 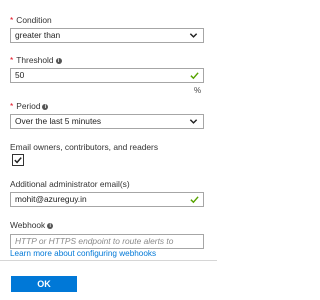 What do you see at coordinates (108, 260) in the screenshot?
I see `footer-divider` at bounding box center [108, 260].